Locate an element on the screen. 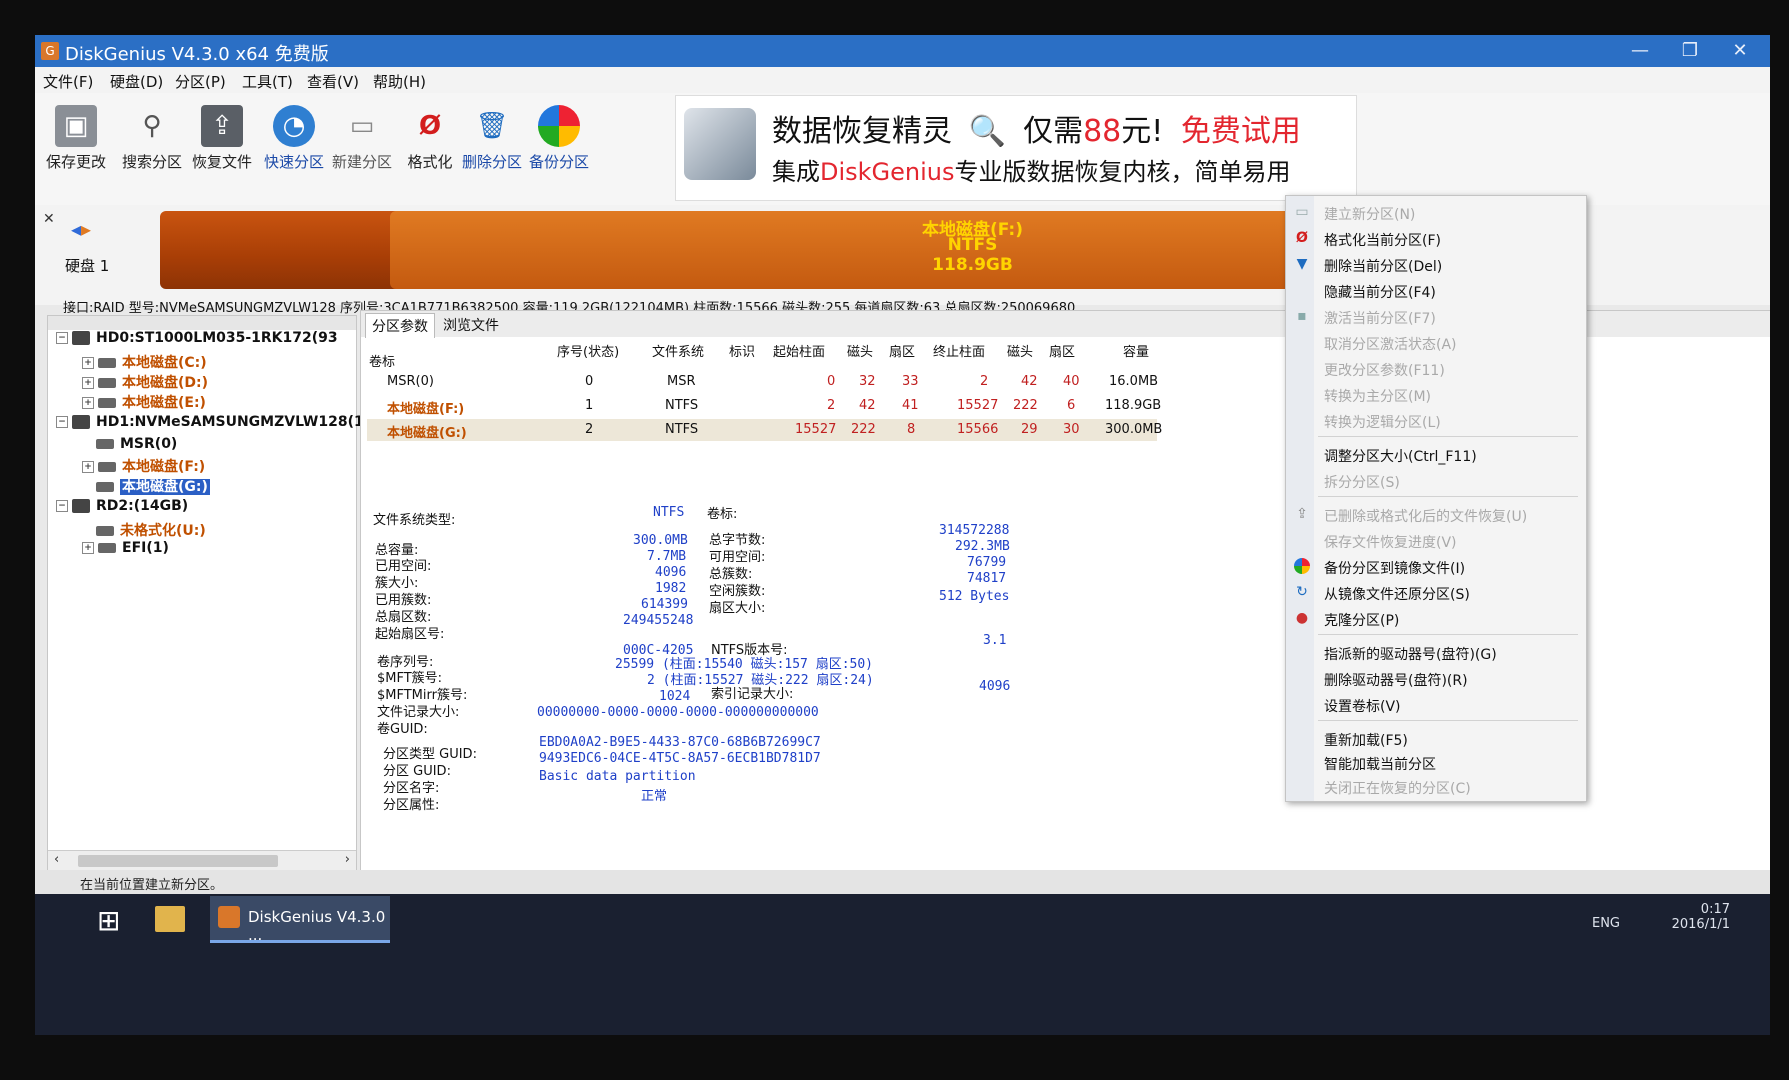  menu-help: 帮助(H) is located at coordinates (399, 81).